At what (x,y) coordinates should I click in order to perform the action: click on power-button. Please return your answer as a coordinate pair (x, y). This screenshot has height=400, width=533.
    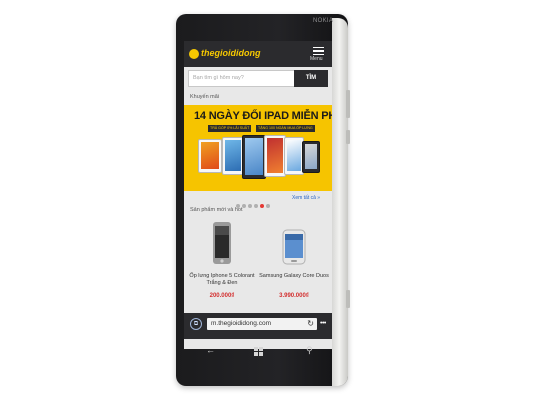
    Looking at the image, I should click on (348, 137).